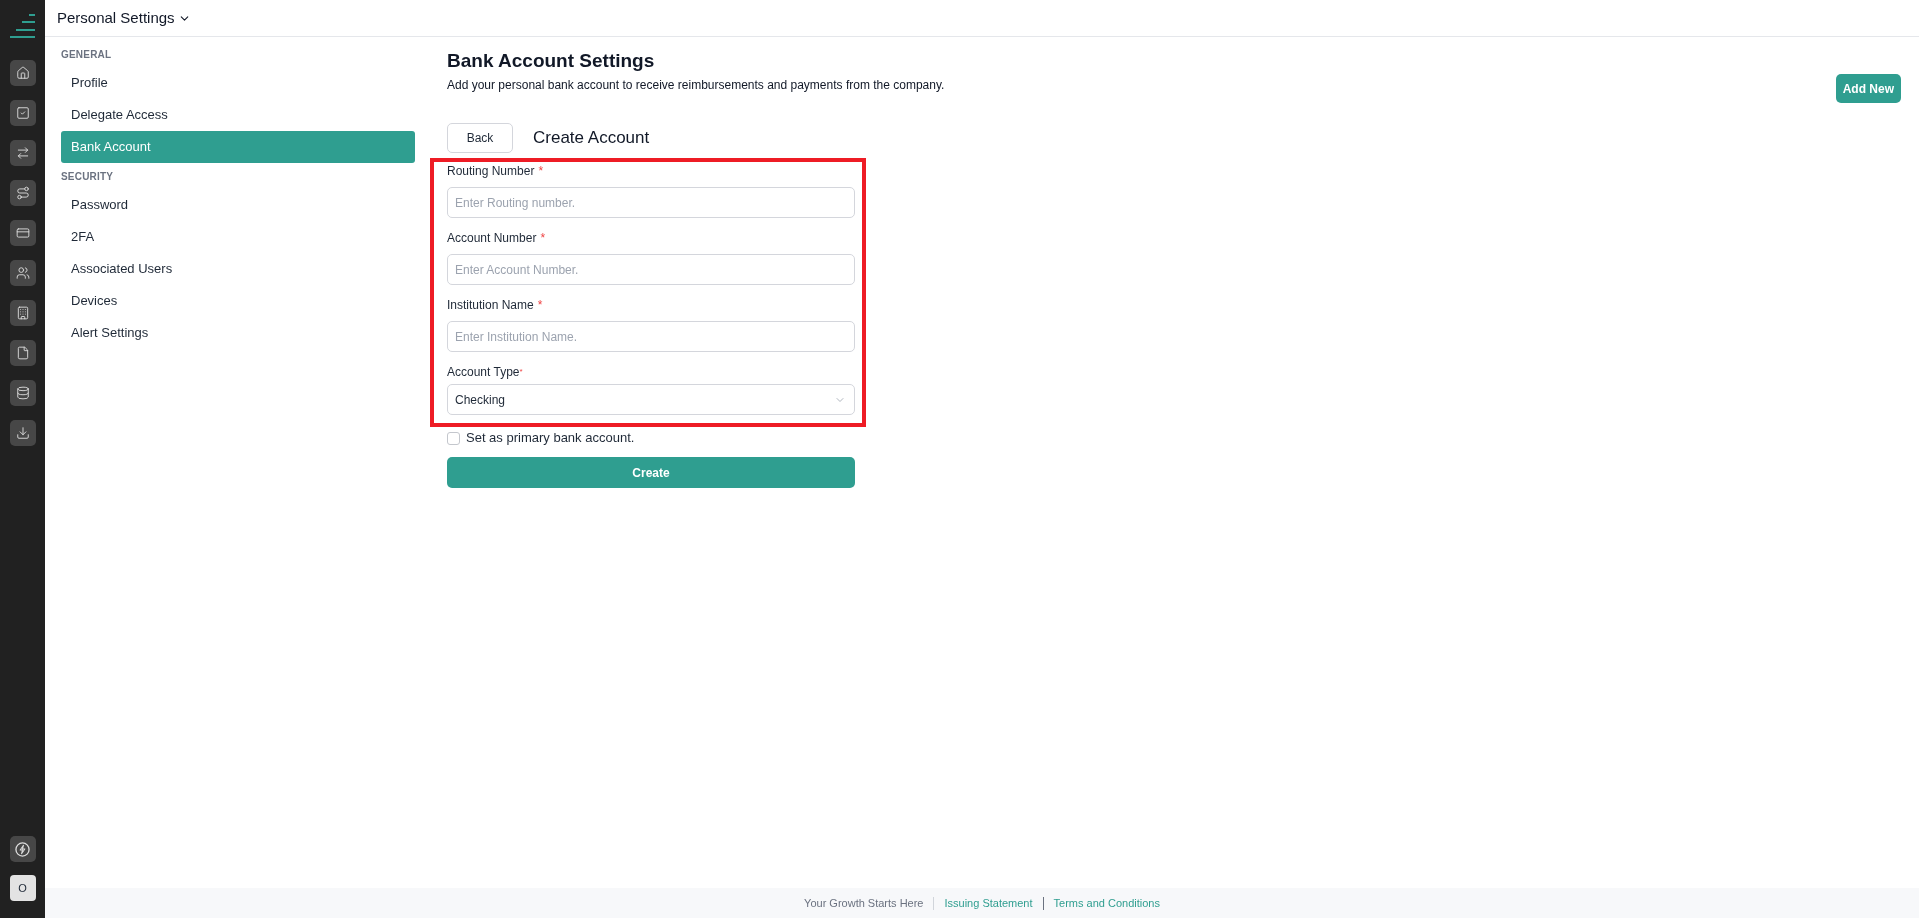 This screenshot has width=1919, height=918. What do you see at coordinates (238, 115) in the screenshot?
I see `sidebar-item: Delegate Access` at bounding box center [238, 115].